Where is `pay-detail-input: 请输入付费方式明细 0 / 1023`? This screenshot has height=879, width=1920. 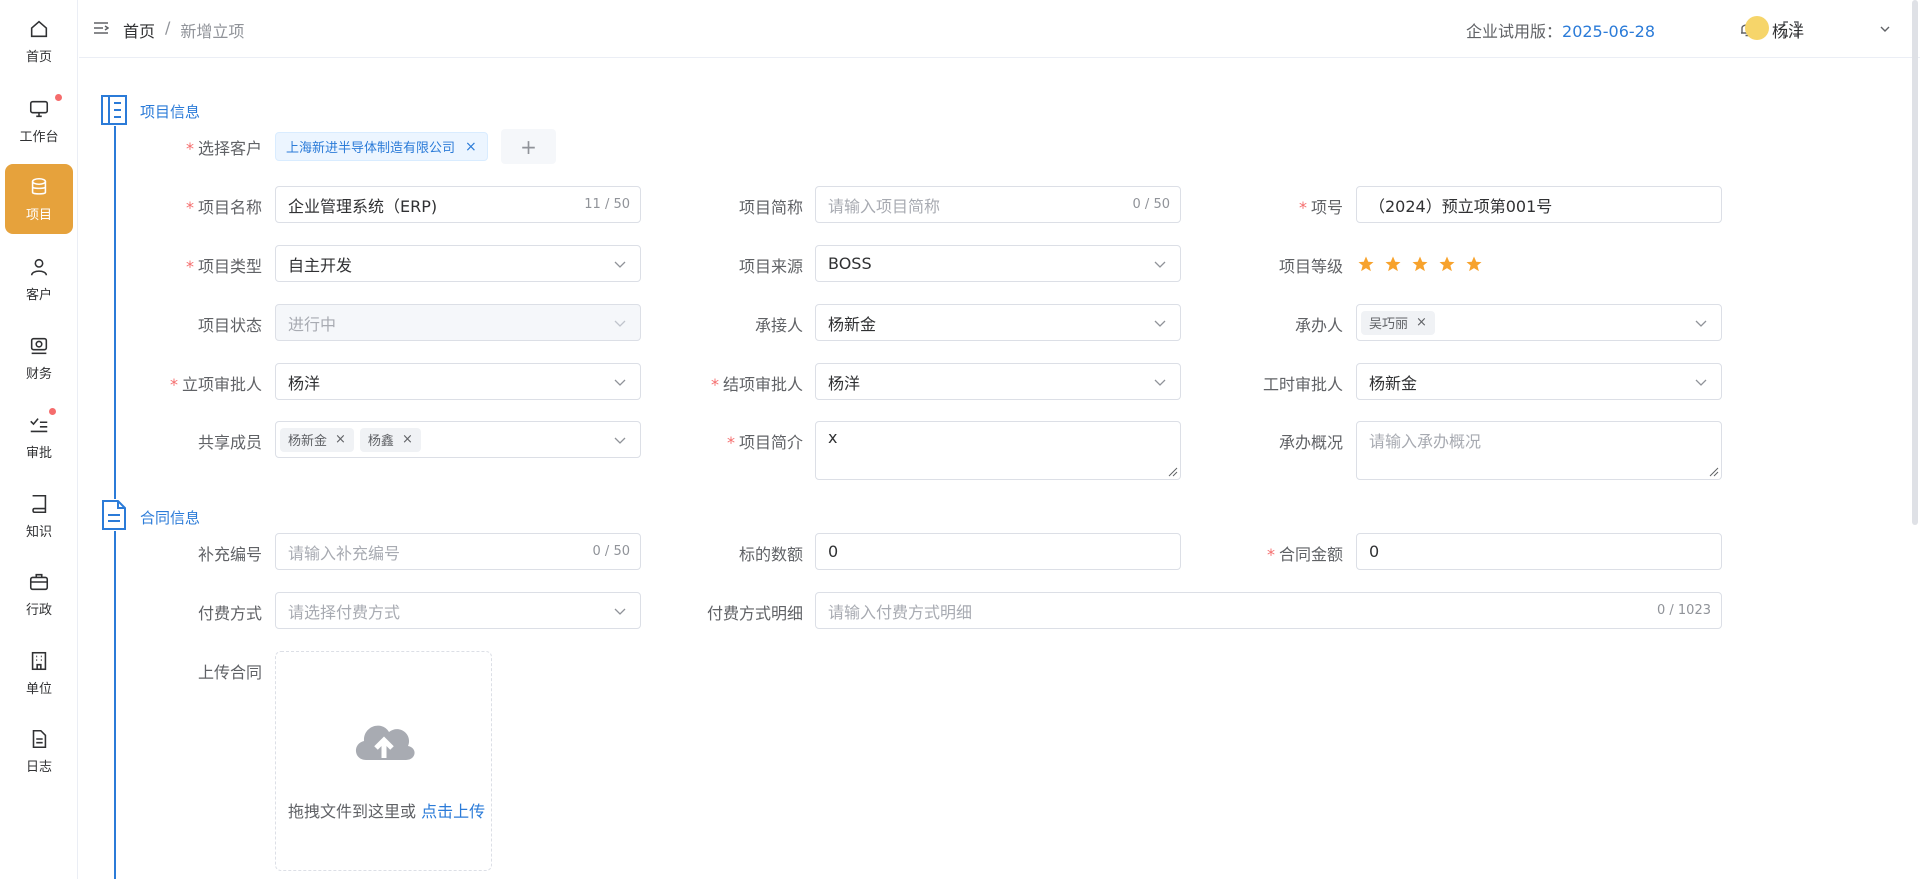
pay-detail-input: 请输入付费方式明细 0 / 1023 is located at coordinates (1268, 610).